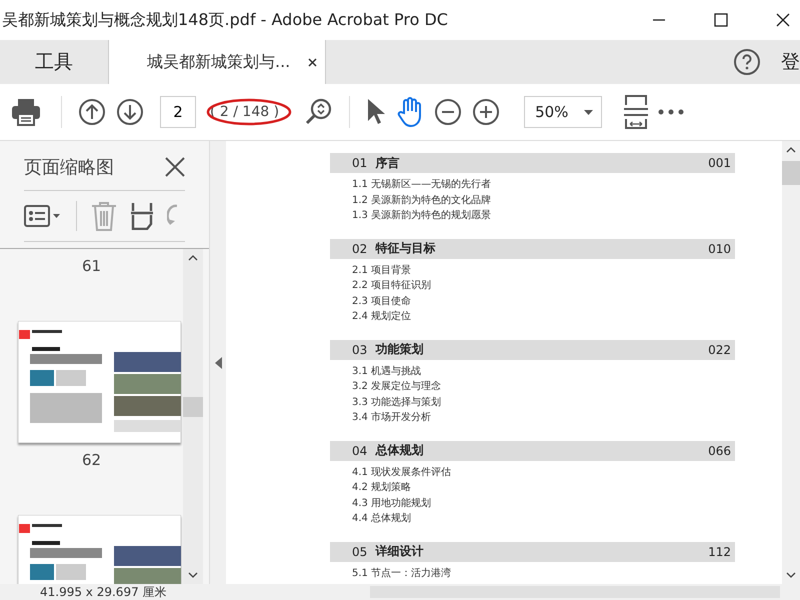 This screenshot has width=800, height=600. Describe the element at coordinates (103, 592) in the screenshot. I see `page-size-label: 41.995 x 29.697 厘米` at that location.